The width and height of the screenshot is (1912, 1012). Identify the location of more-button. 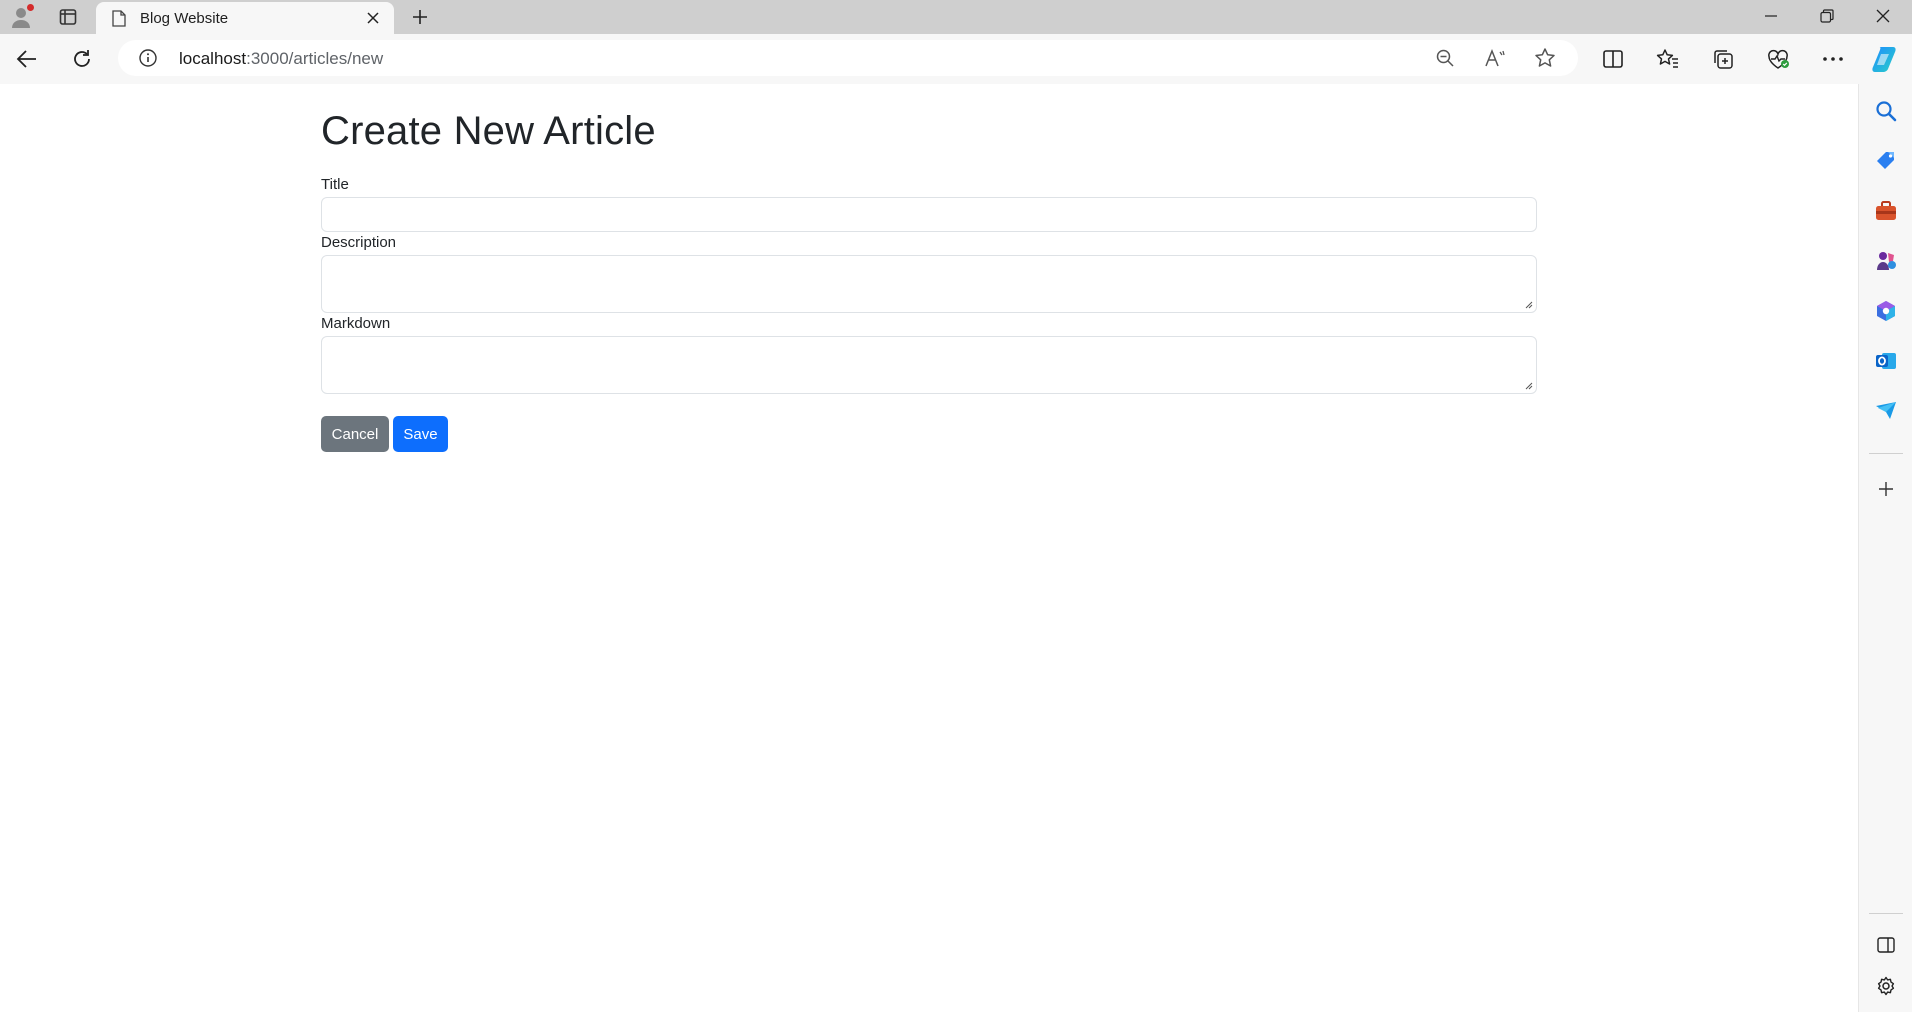
(1833, 59).